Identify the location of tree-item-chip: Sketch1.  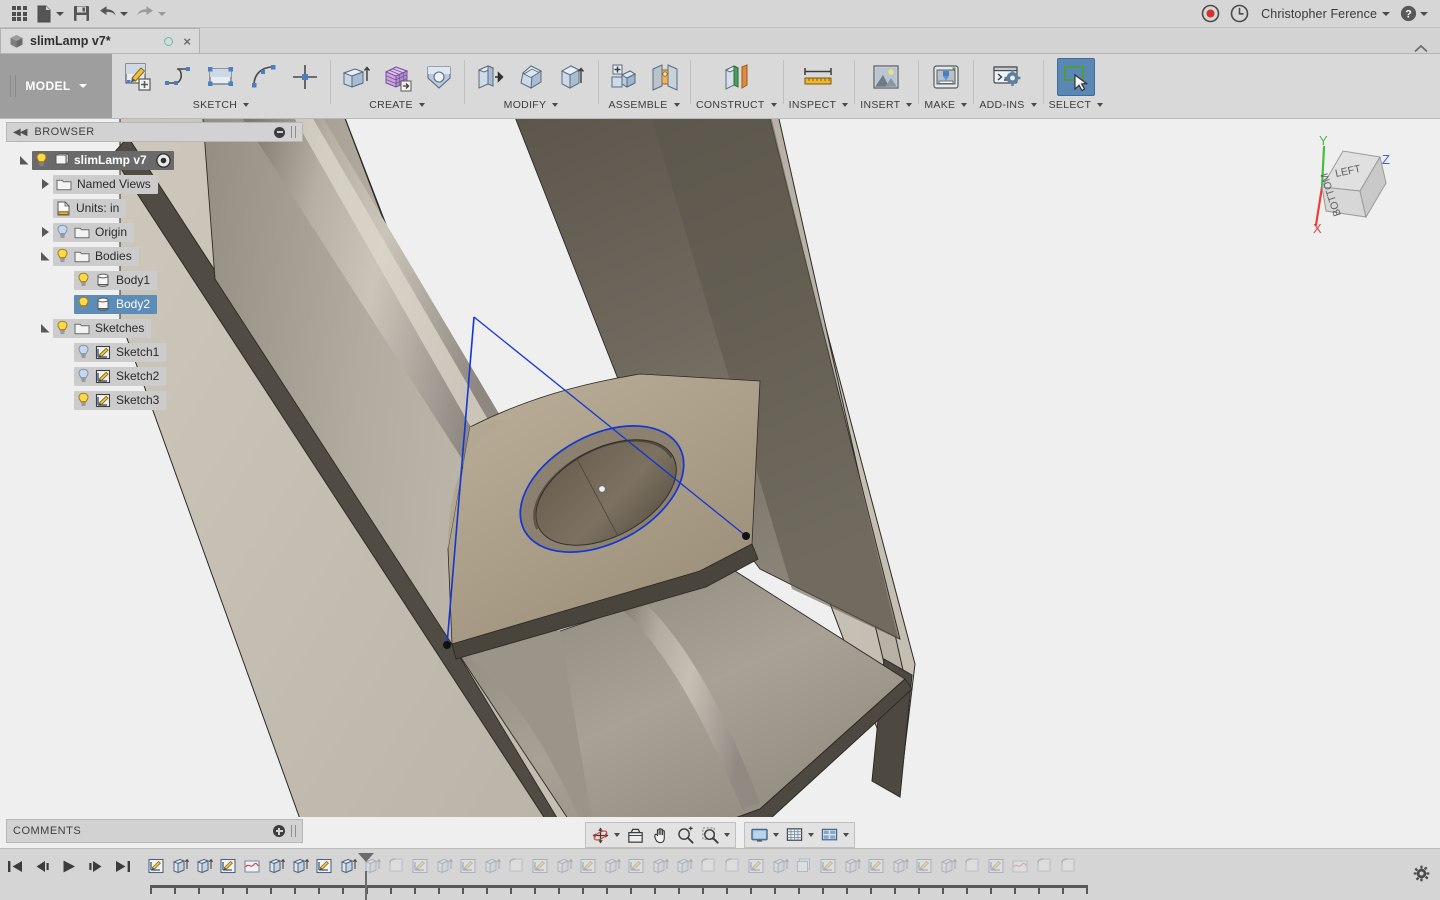
(120, 352).